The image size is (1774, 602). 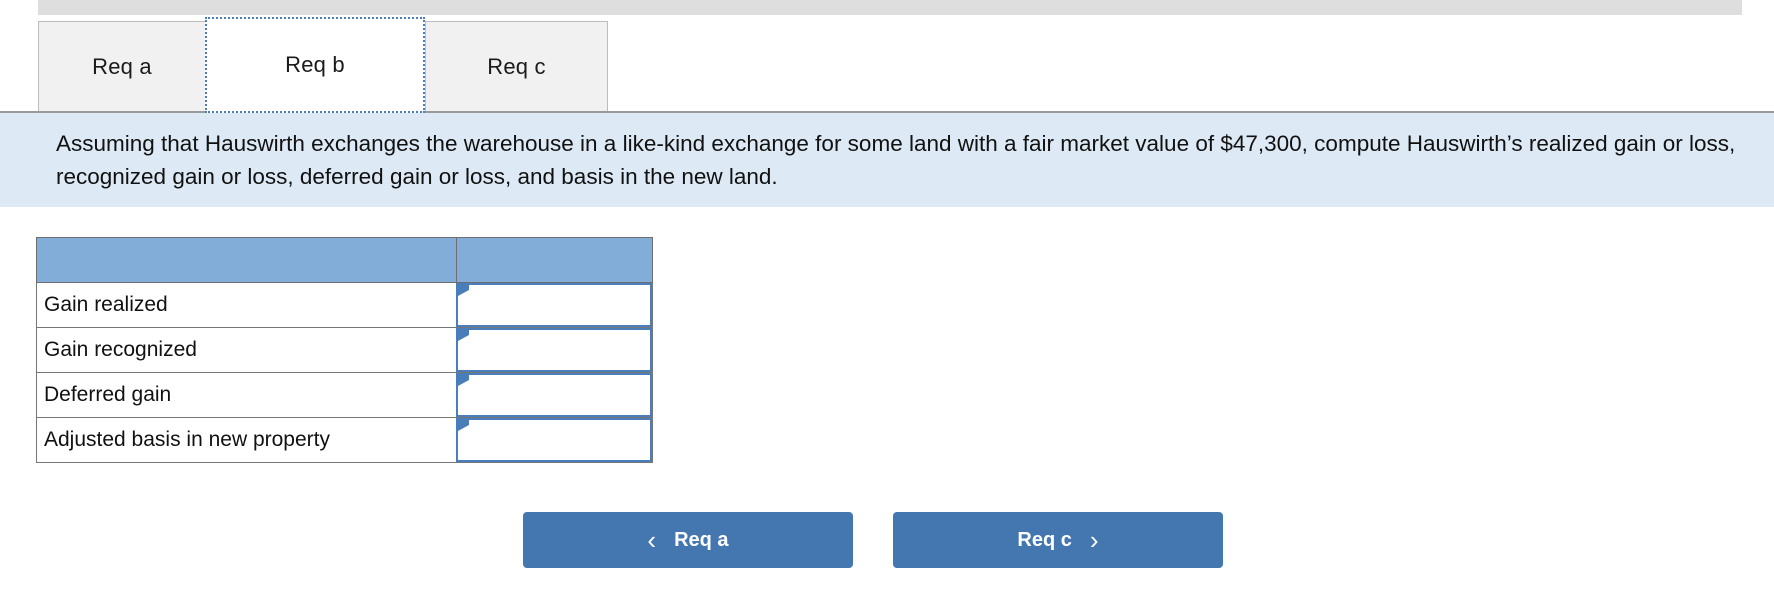 I want to click on table-row: Deferred gain, so click(x=344, y=395).